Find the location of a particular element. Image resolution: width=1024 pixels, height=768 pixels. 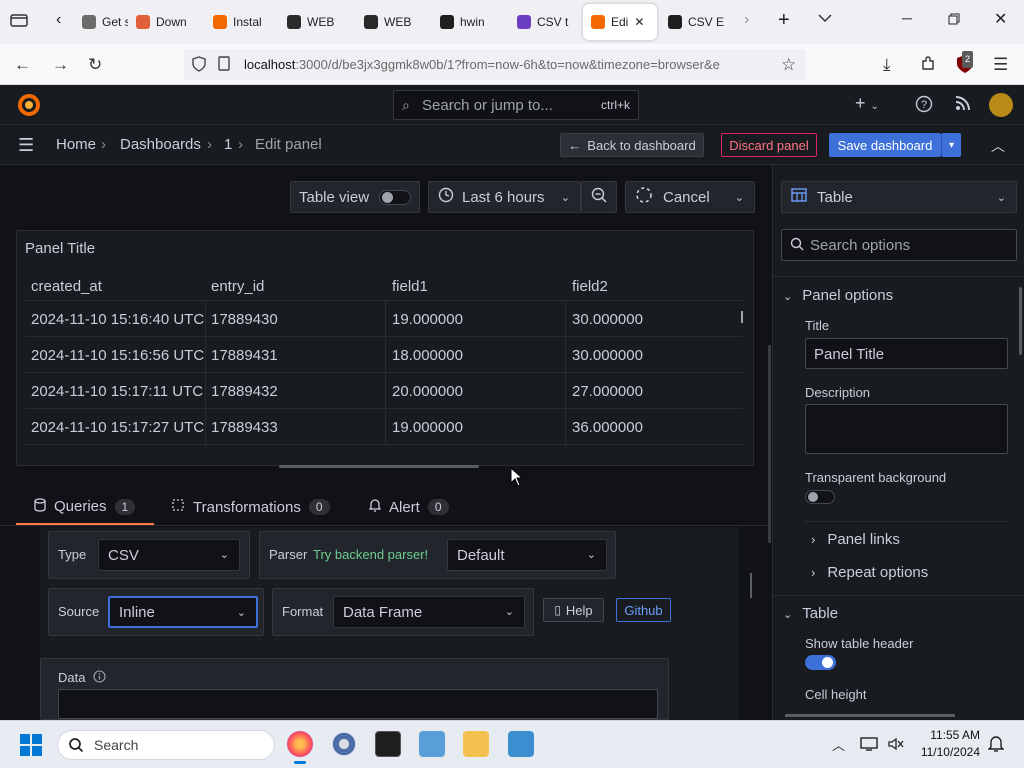

list-tabs-icon is located at coordinates (825, 18).